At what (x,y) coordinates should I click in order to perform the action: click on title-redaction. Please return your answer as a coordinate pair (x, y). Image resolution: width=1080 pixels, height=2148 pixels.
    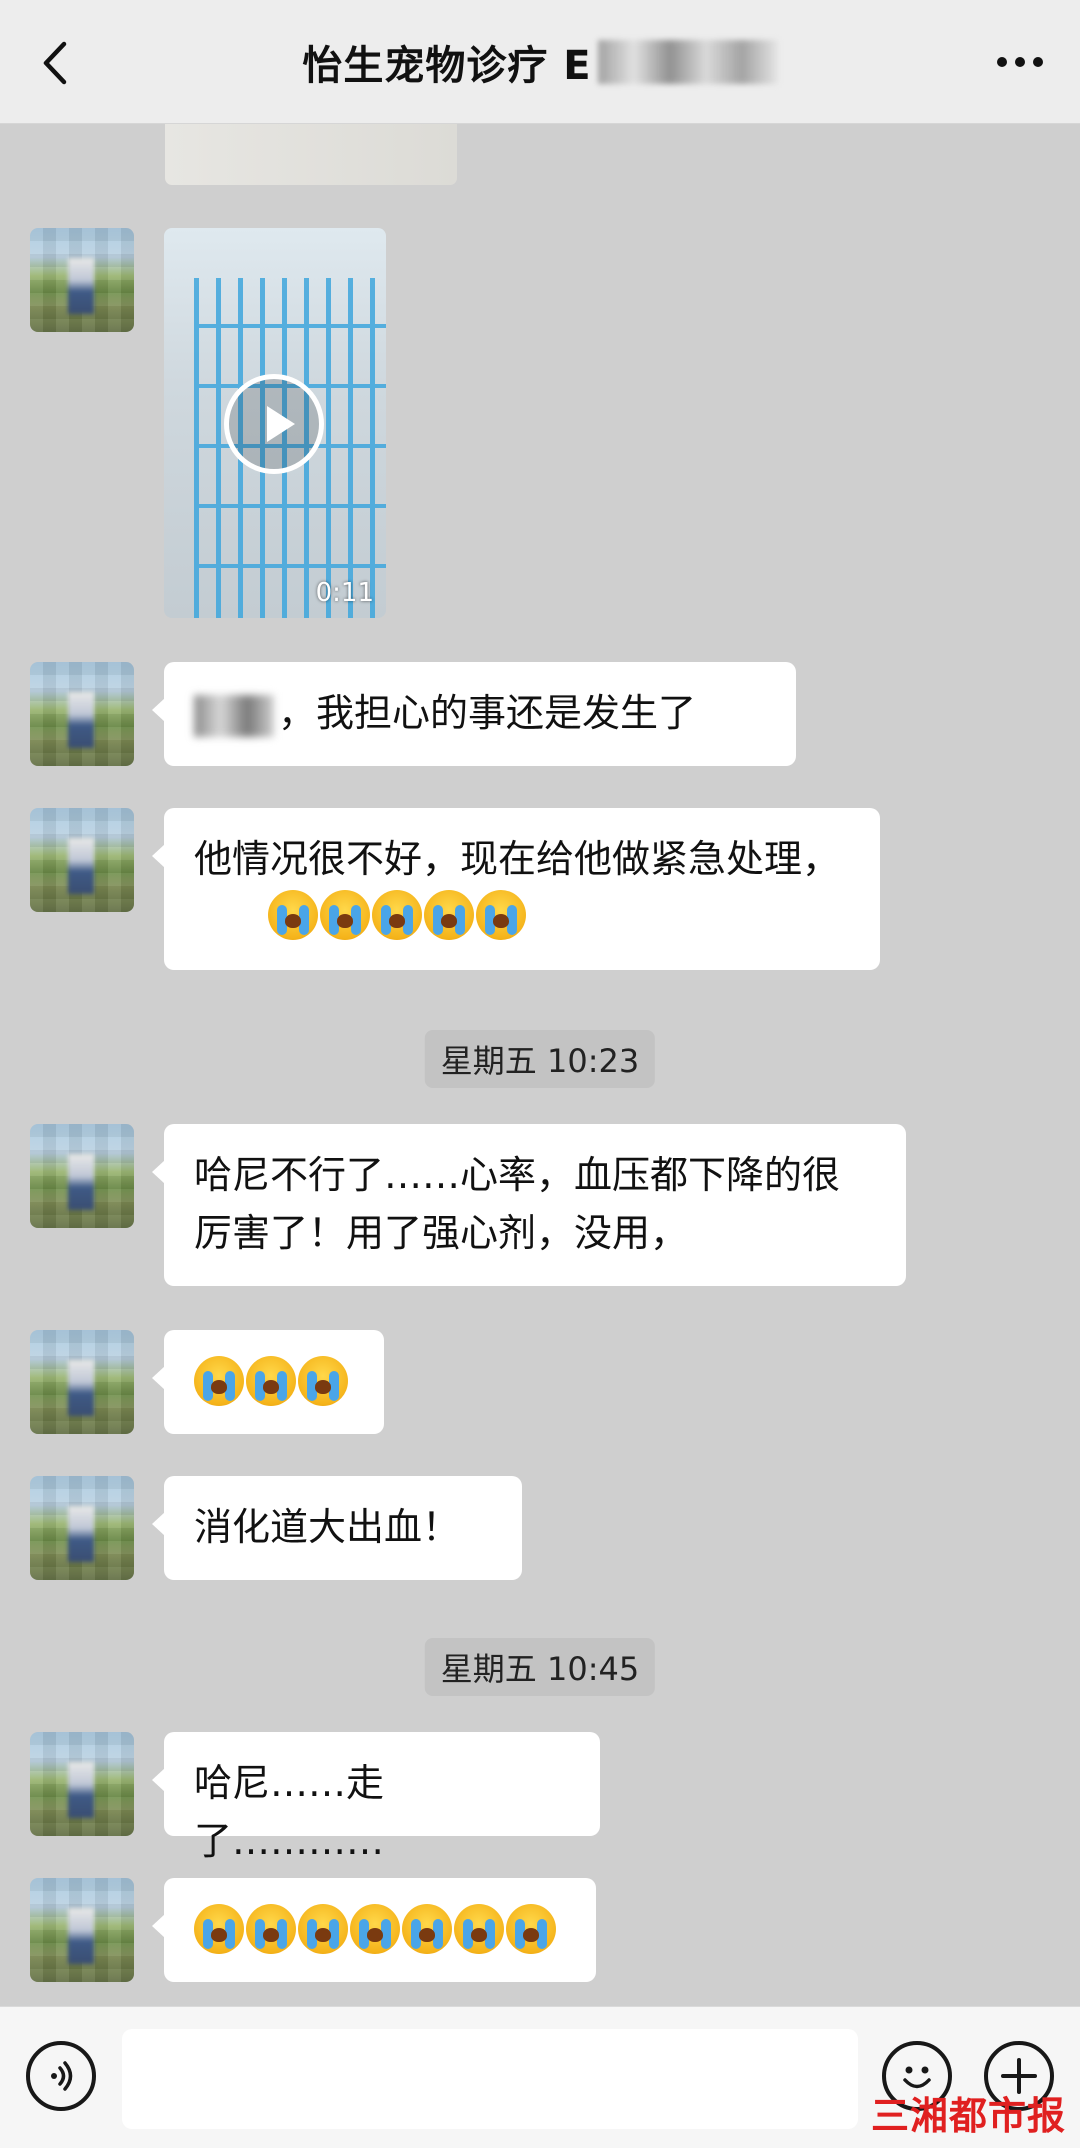
    Looking at the image, I should click on (687, 61).